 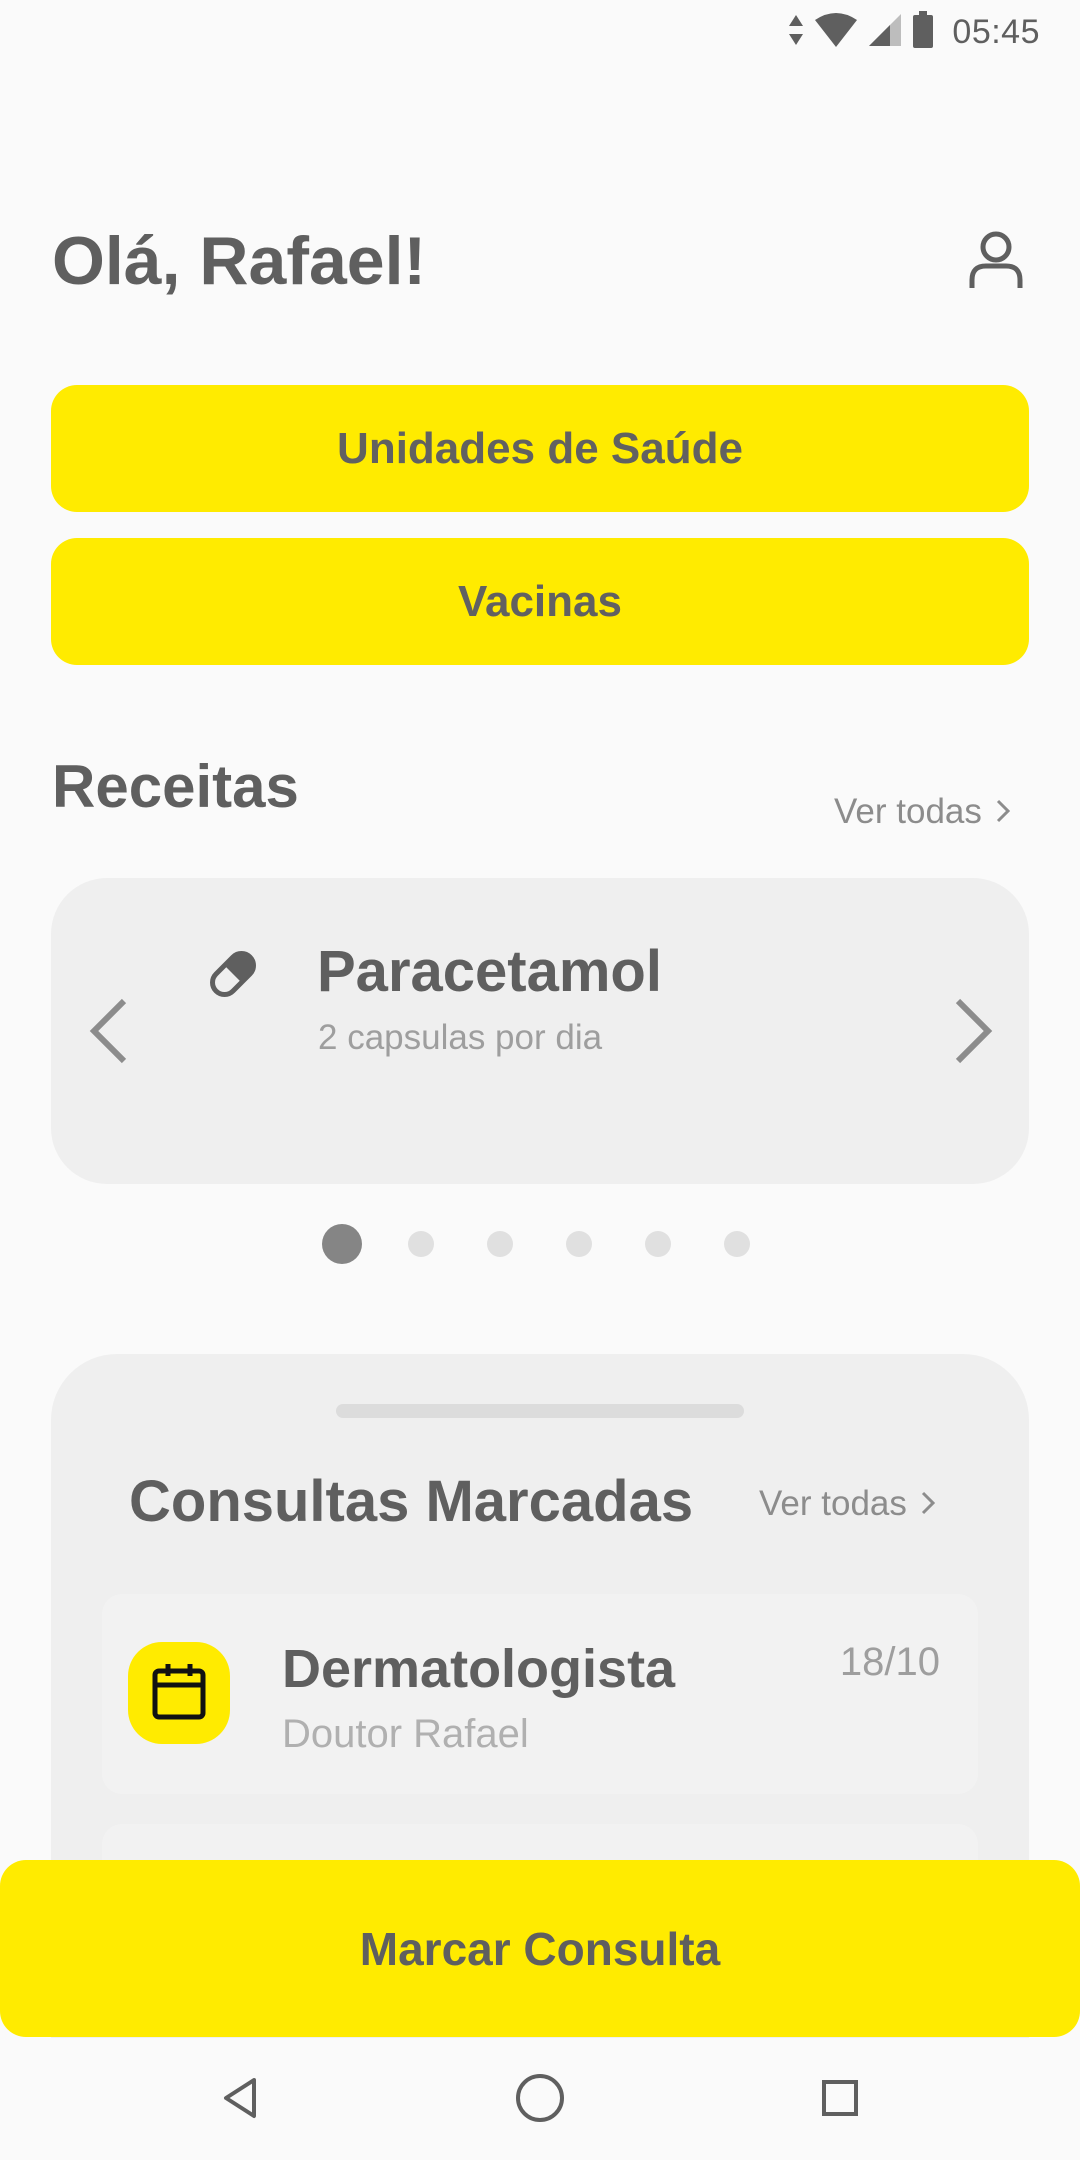 I want to click on appointment-icon-box, so click(x=179, y=1693).